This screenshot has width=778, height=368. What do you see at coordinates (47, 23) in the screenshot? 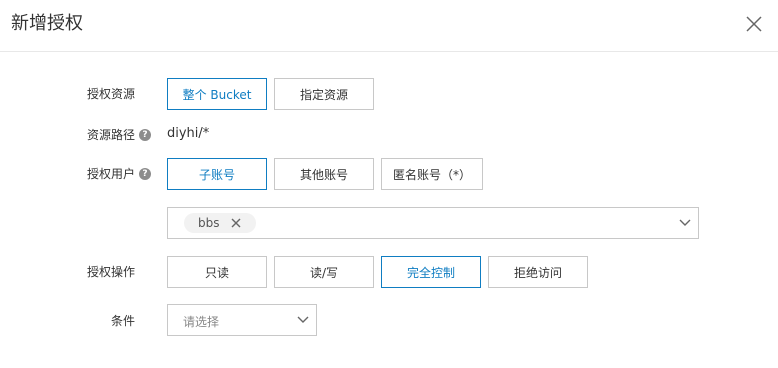
I see `dialog-title: 新增授权` at bounding box center [47, 23].